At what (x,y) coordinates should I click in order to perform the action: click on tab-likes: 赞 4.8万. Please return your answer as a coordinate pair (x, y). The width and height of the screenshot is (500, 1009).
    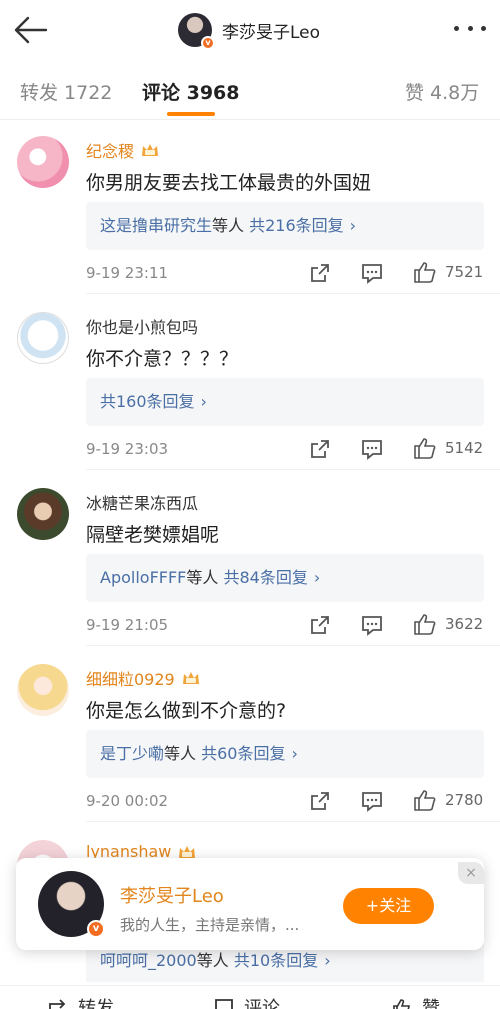
    Looking at the image, I should click on (442, 91).